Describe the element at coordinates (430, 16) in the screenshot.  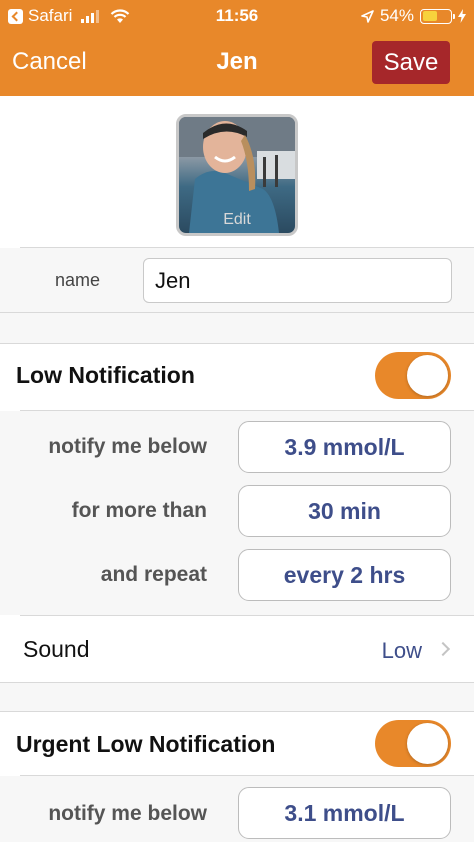
I see `battery-level-fill` at that location.